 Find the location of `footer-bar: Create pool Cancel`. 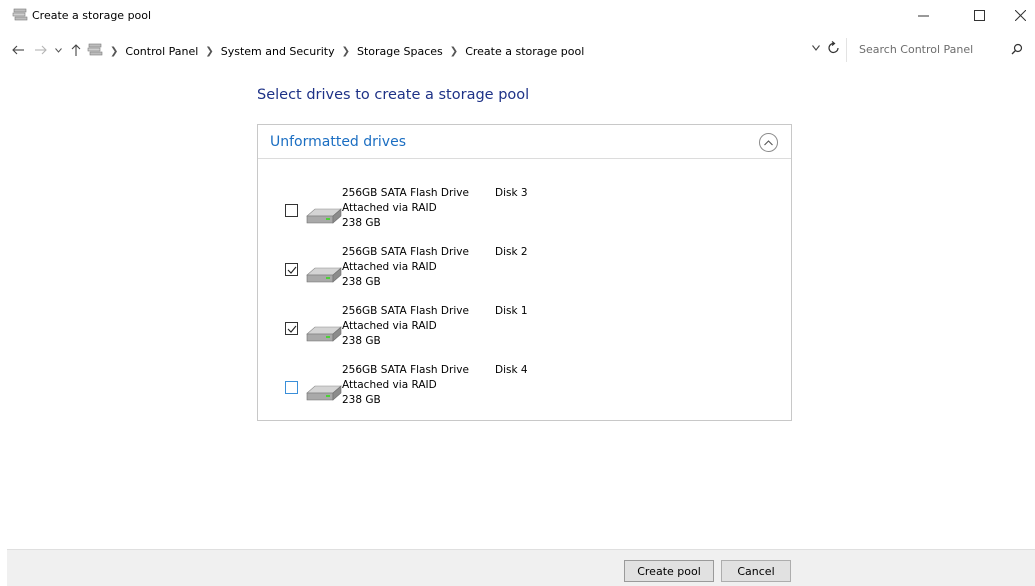

footer-bar: Create pool Cancel is located at coordinates (521, 567).